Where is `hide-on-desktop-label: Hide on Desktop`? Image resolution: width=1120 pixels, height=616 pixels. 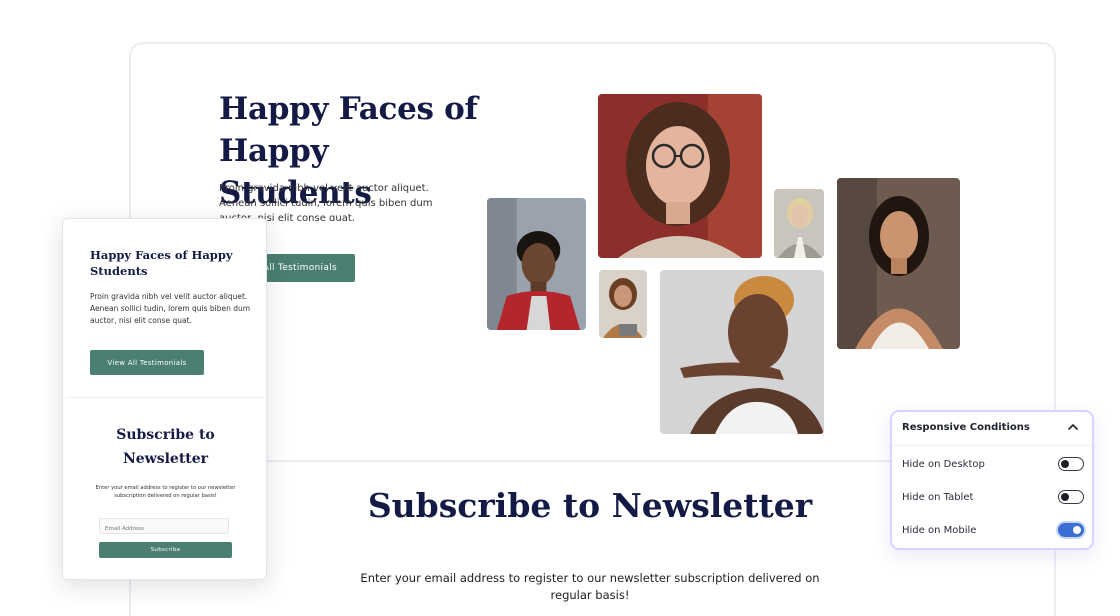
hide-on-desktop-label: Hide on Desktop is located at coordinates (943, 464).